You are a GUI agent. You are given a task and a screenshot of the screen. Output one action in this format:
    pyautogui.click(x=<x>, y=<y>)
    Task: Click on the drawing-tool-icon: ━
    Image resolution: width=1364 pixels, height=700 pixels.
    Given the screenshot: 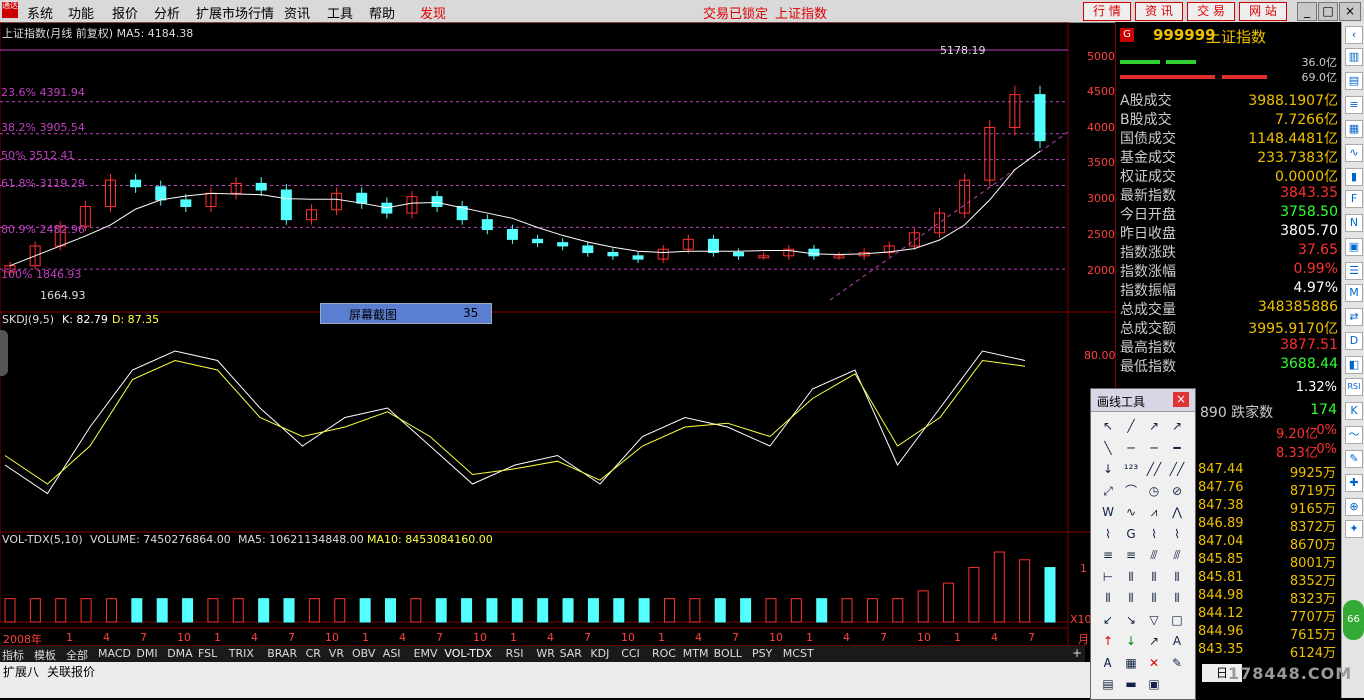 What is the action you would take?
    pyautogui.click(x=1177, y=448)
    